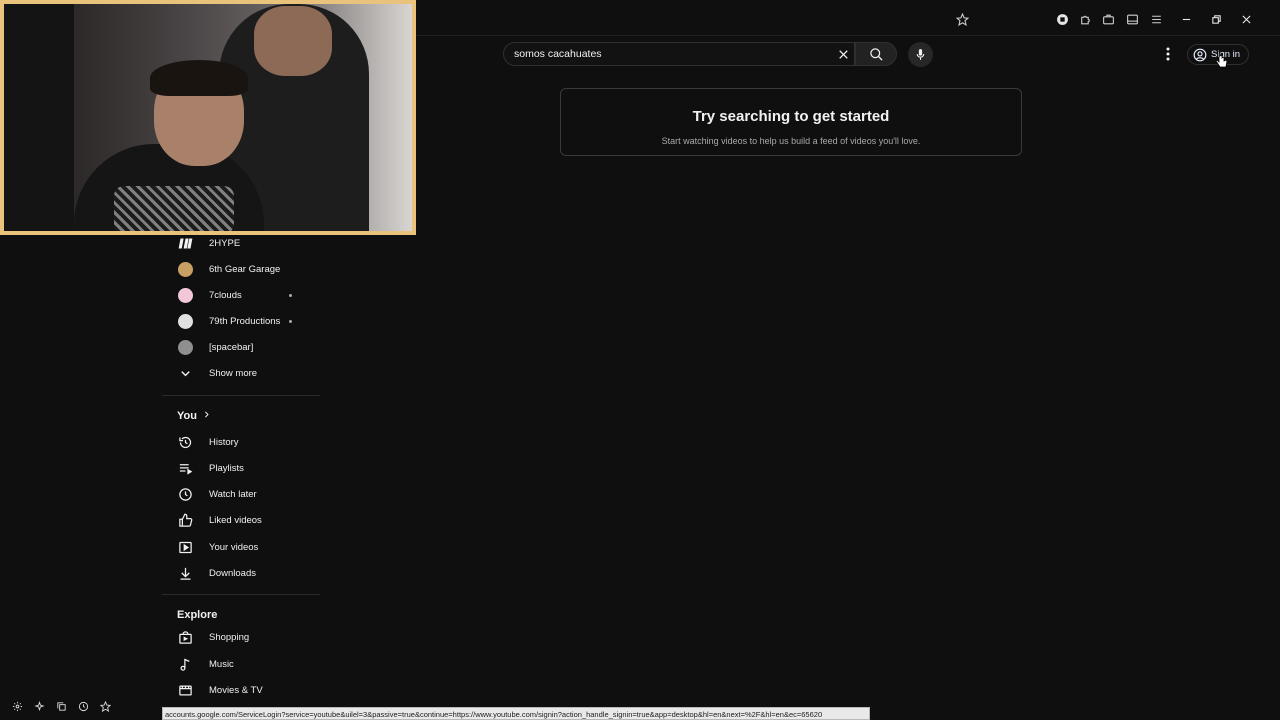 The width and height of the screenshot is (1280, 720). I want to click on sidebar-item-shopping: Shopping, so click(241, 637).